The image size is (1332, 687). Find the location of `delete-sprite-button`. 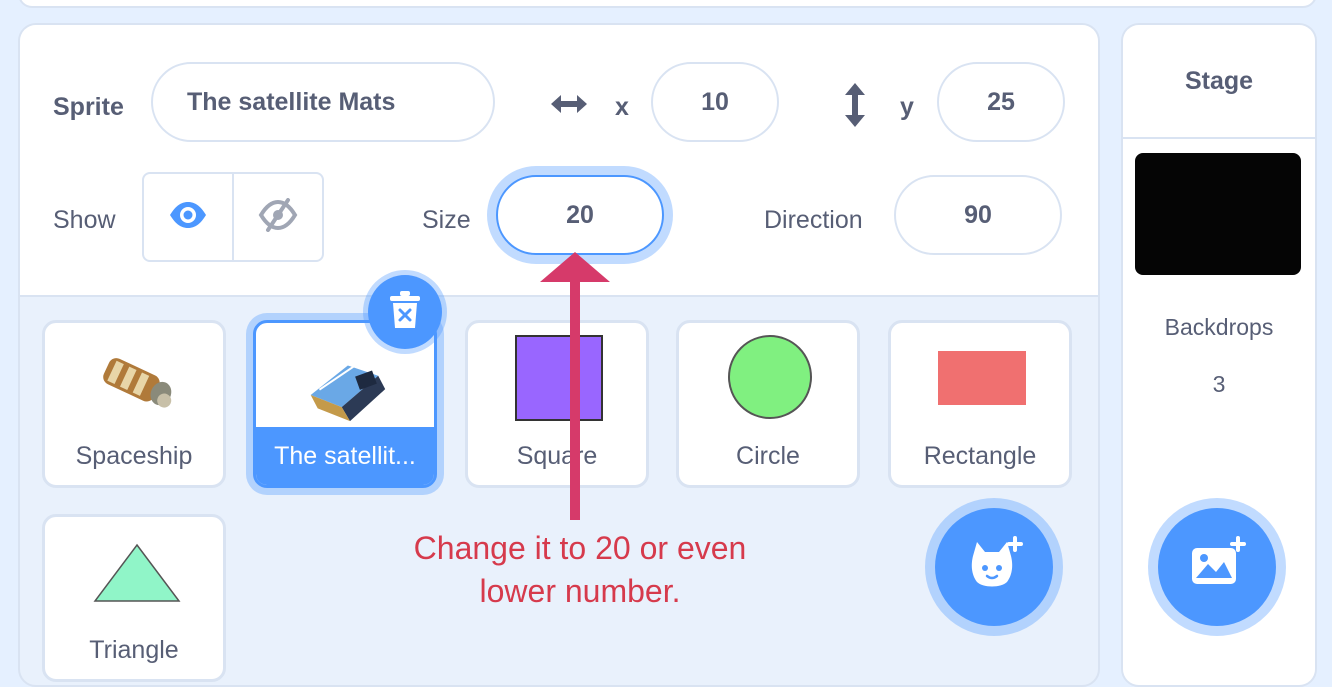

delete-sprite-button is located at coordinates (405, 312).